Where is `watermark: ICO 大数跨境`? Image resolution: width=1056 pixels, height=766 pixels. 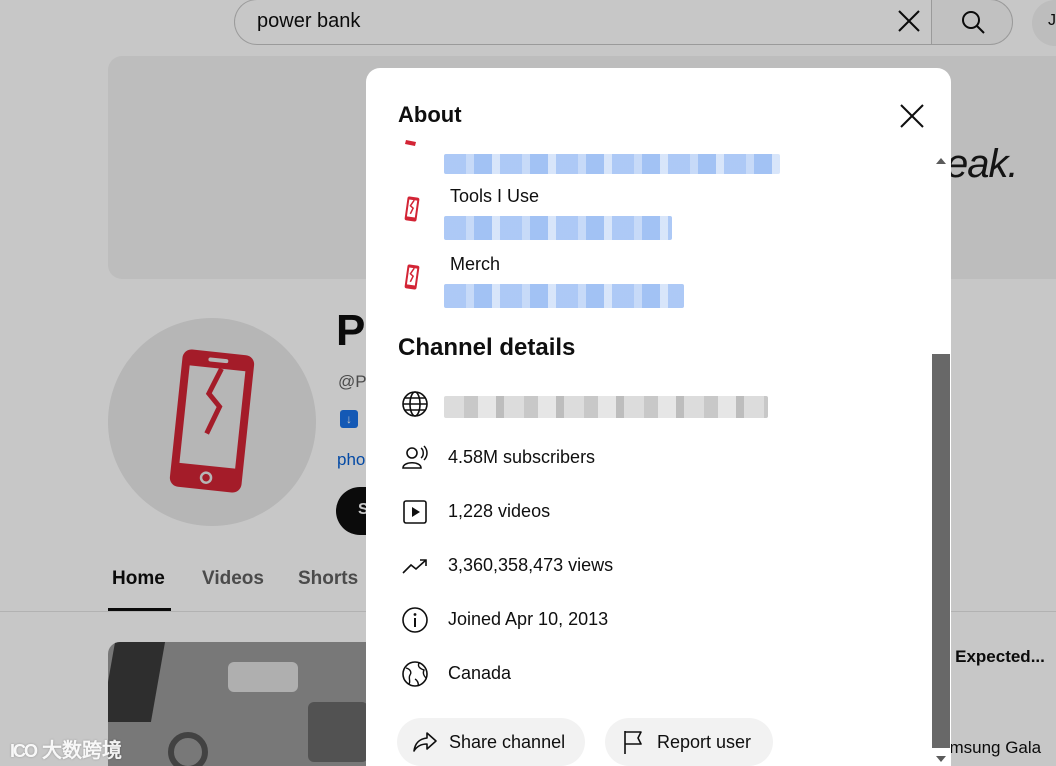 watermark: ICO 大数跨境 is located at coordinates (66, 748).